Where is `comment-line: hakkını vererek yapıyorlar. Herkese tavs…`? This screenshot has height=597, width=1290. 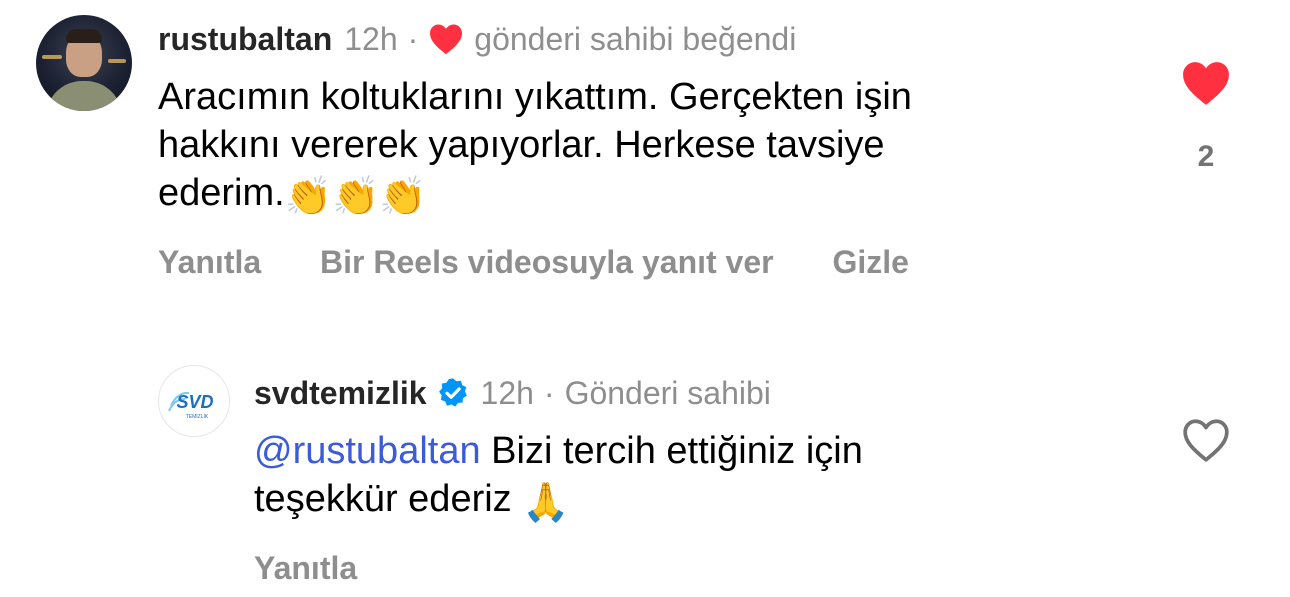
comment-line: hakkını vererek yapıyorlar. Herkese tavs… is located at coordinates (521, 145).